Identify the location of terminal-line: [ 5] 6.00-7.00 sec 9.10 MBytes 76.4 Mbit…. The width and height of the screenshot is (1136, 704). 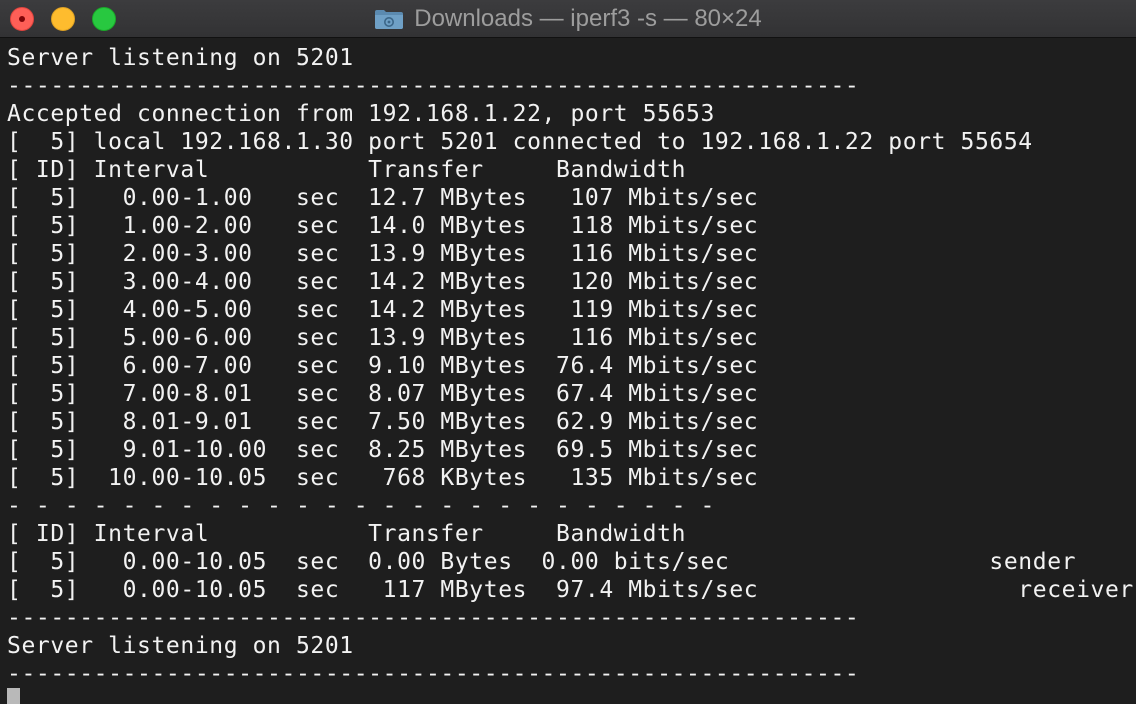
(383, 366).